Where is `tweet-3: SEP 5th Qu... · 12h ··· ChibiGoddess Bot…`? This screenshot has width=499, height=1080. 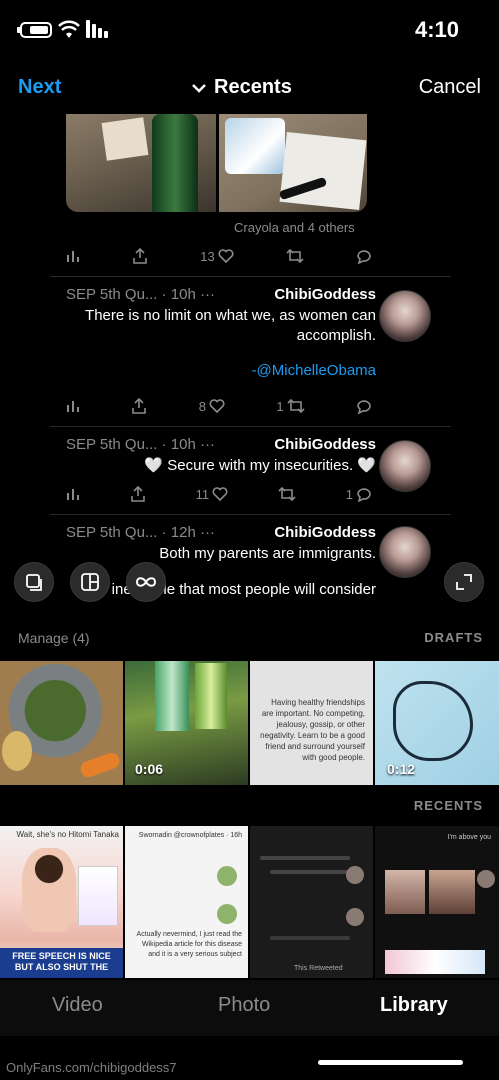 tweet-3: SEP 5th Qu... · 12h ··· ChibiGoddess Bot… is located at coordinates (221, 562).